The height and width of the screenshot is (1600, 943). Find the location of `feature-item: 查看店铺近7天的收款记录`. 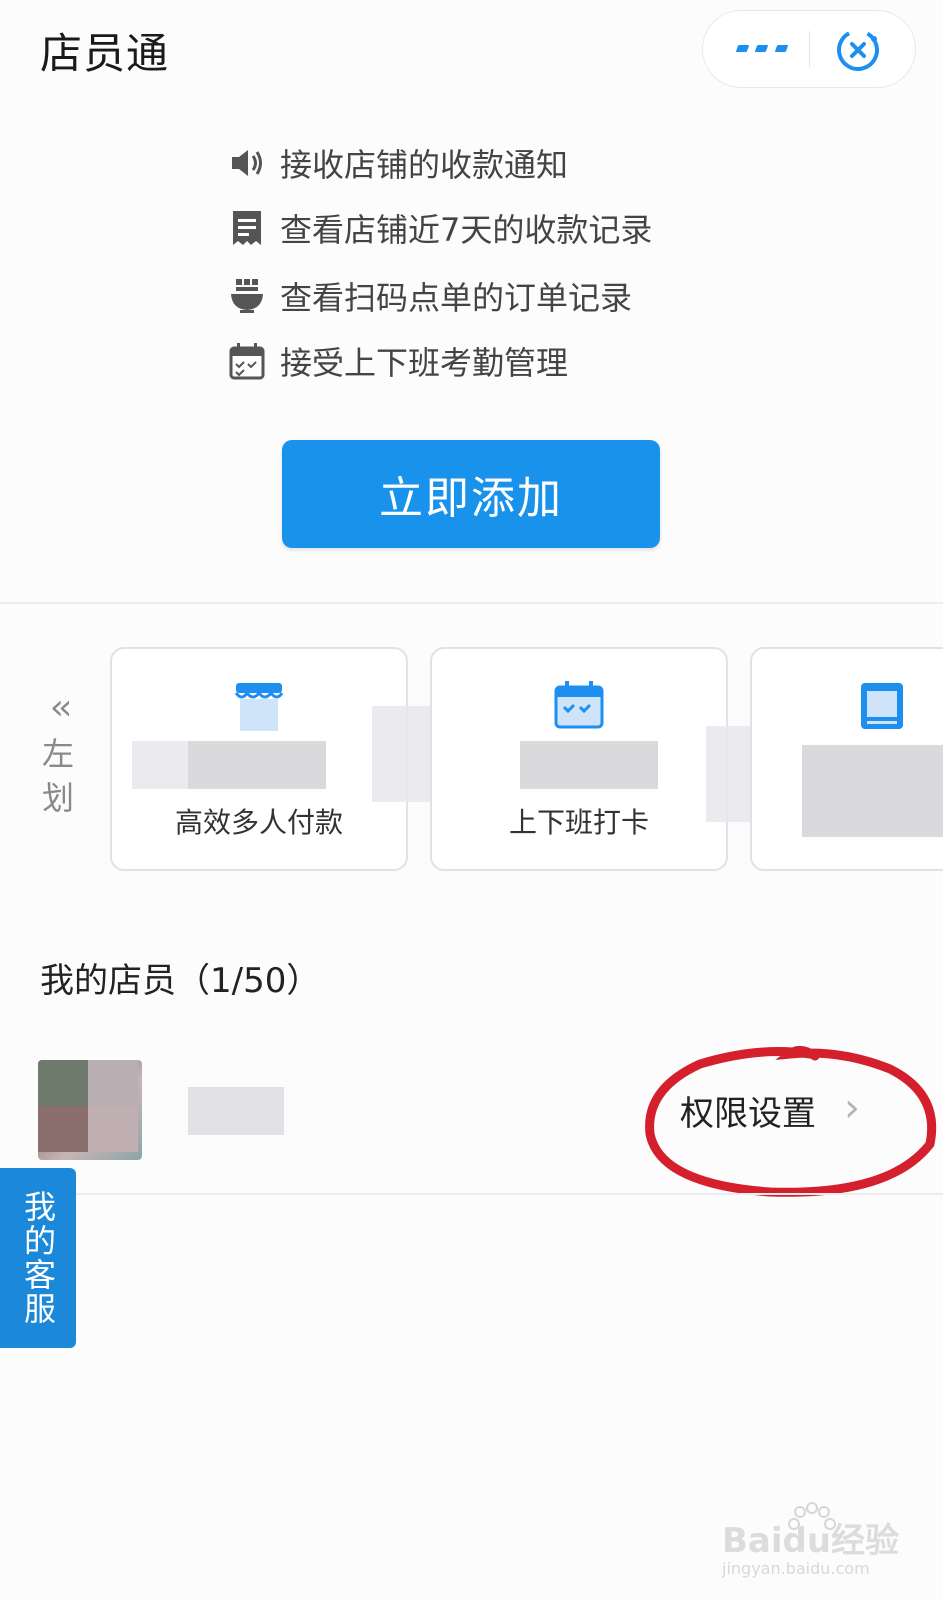

feature-item: 查看店铺近7天的收款记录 is located at coordinates (440, 228).